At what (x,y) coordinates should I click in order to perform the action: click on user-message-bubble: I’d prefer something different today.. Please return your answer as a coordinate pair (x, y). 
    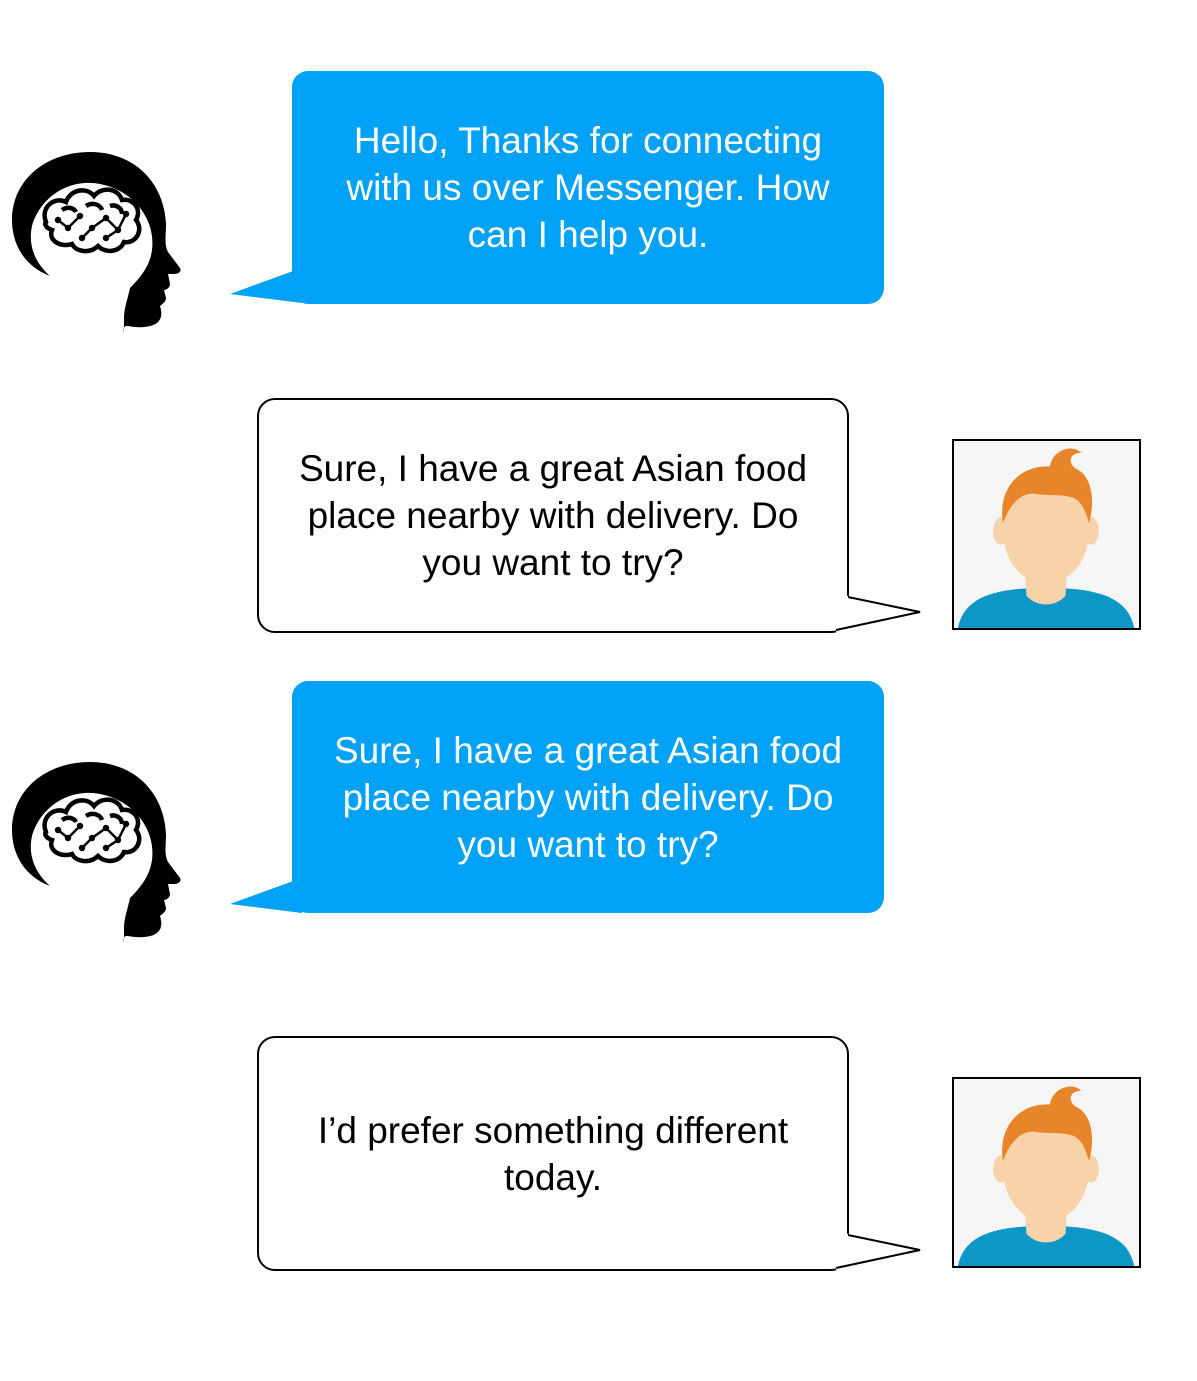
    Looking at the image, I should click on (553, 1153).